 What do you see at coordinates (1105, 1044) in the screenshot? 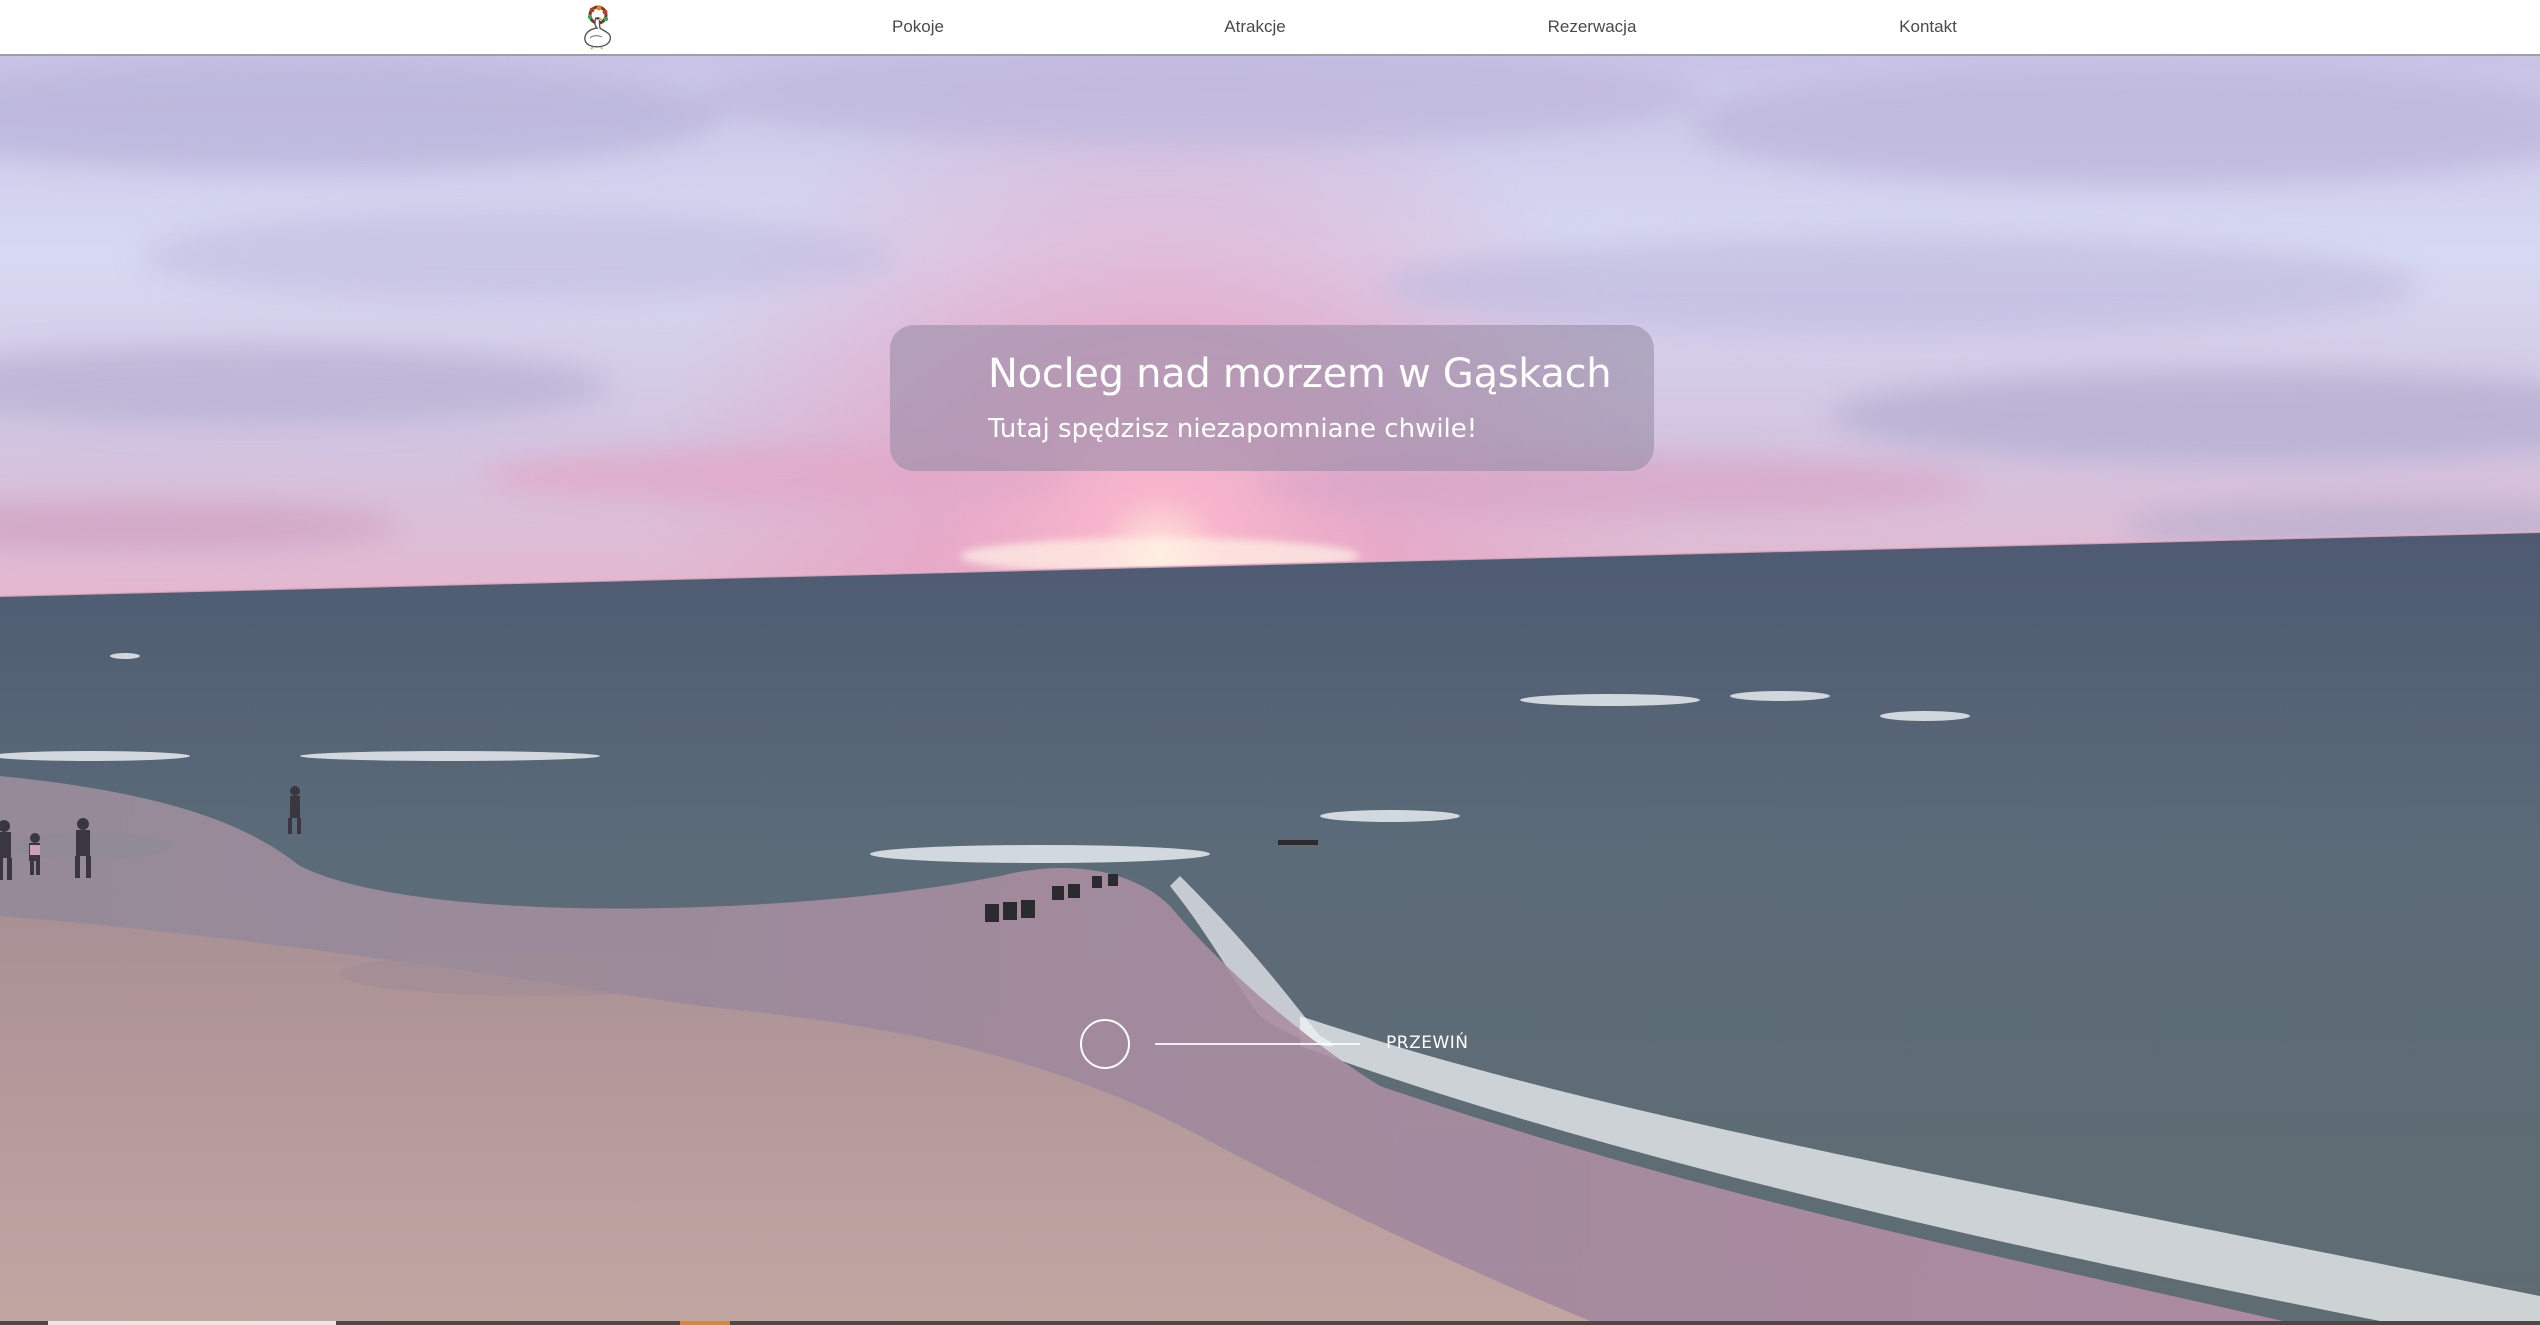
I see `scroll-circle-icon` at bounding box center [1105, 1044].